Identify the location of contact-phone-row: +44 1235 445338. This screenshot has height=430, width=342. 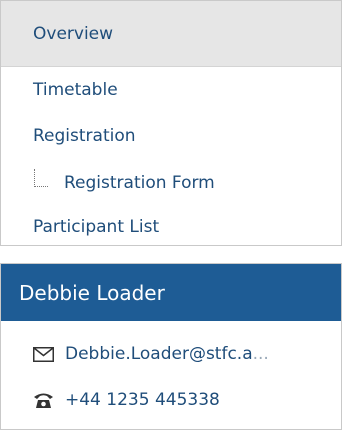
(171, 400).